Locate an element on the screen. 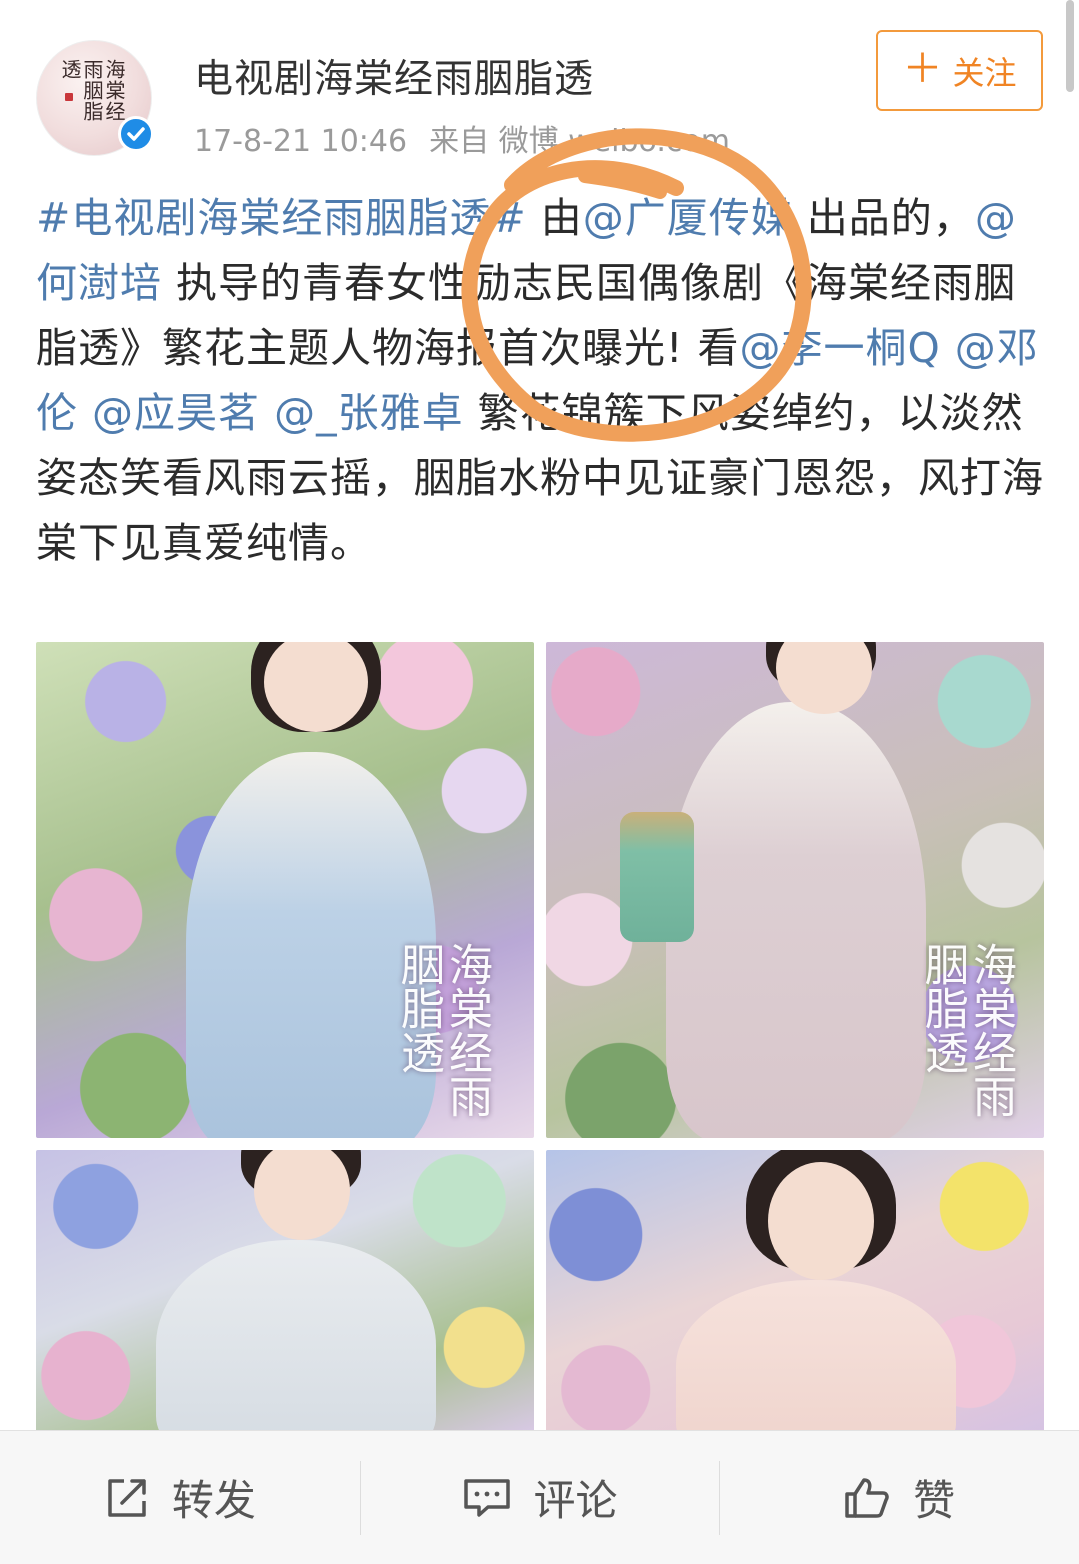 The image size is (1079, 1564). post-text-segment: 出品的， is located at coordinates (883, 218).